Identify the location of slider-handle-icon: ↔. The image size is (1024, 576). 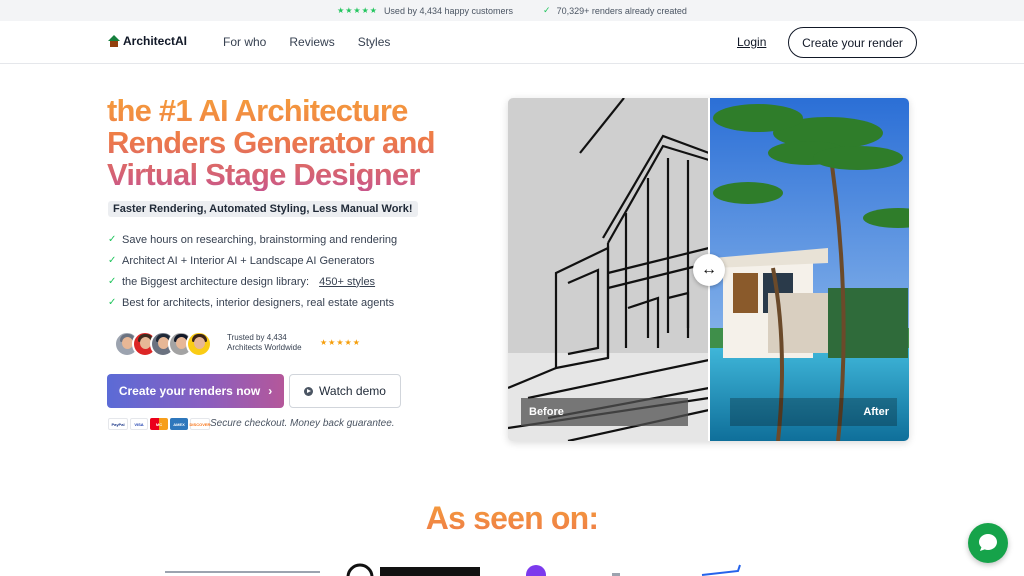
(709, 270).